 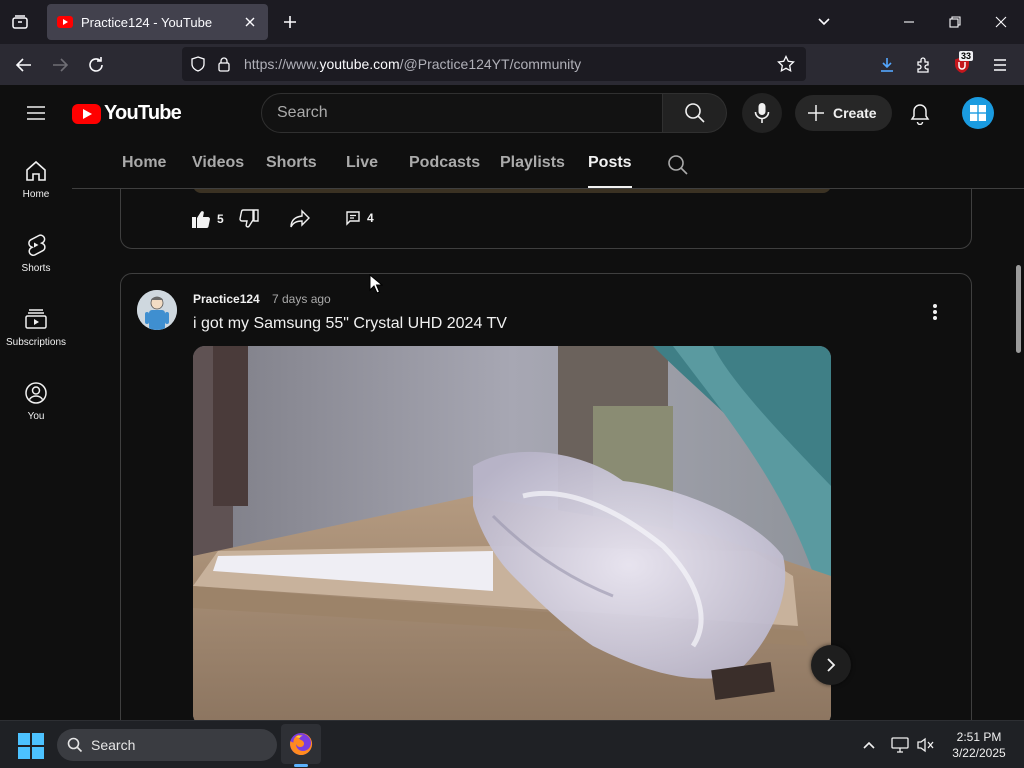 I want to click on guide-label: Home, so click(x=36, y=194).